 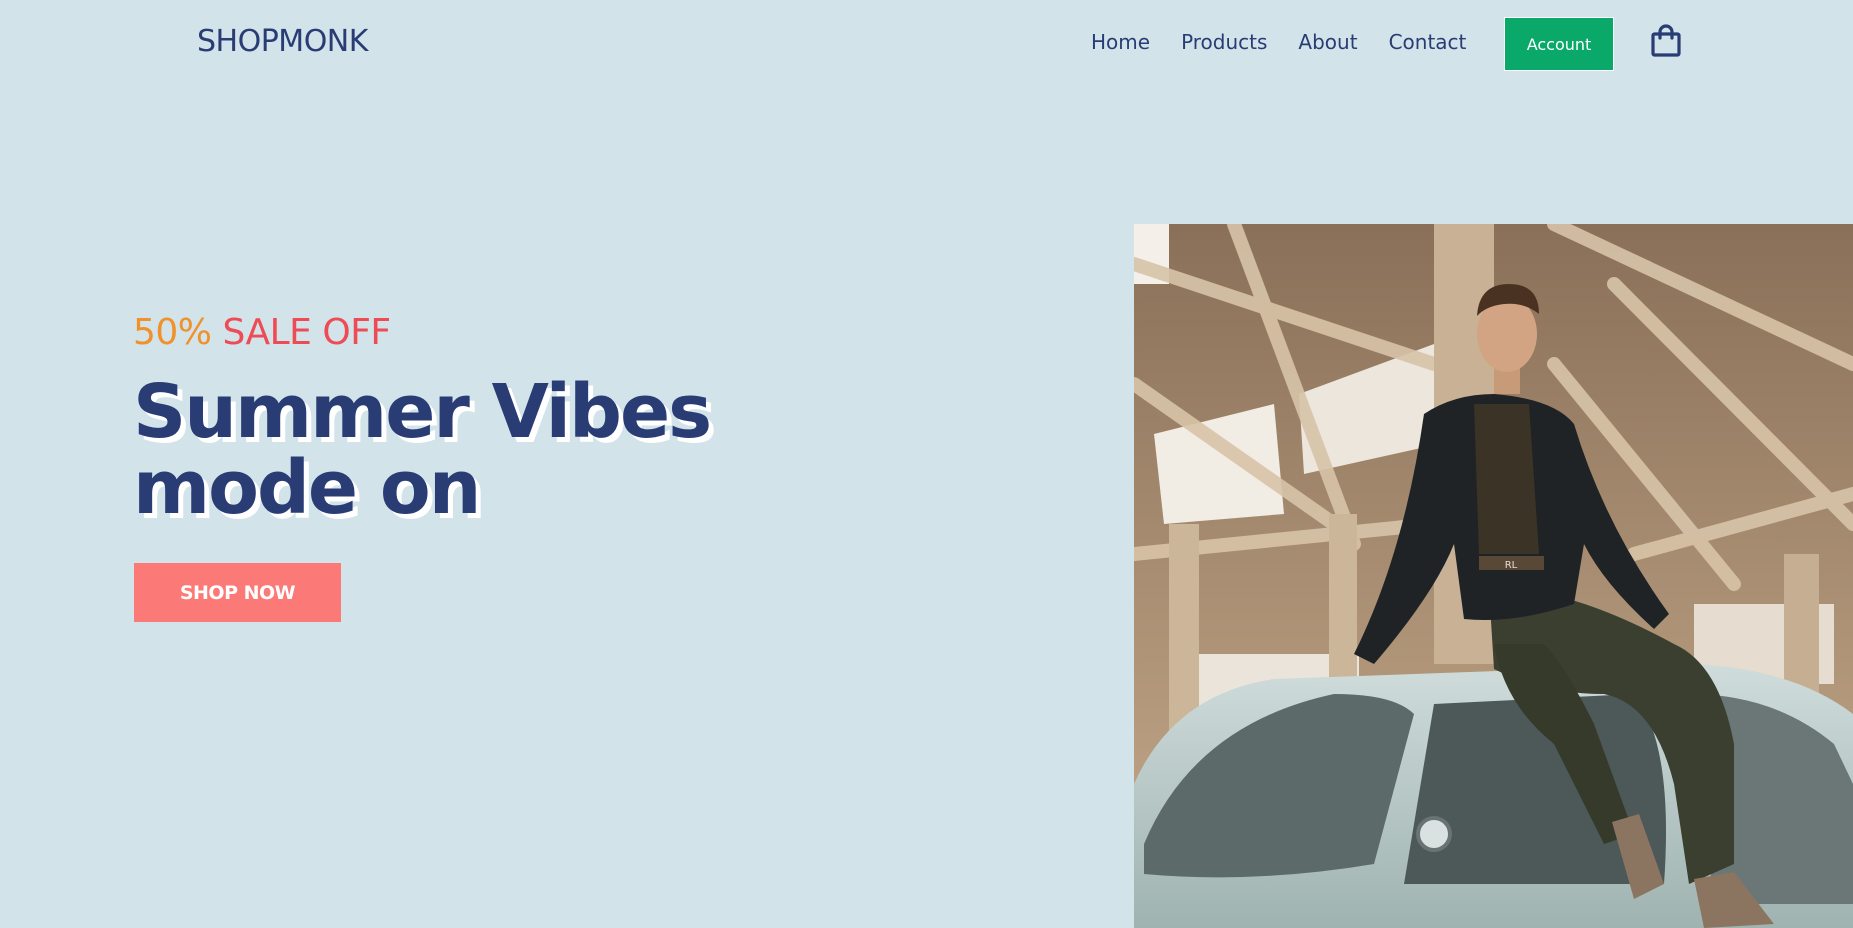 I want to click on shopping-bag-icon, so click(x=1666, y=41).